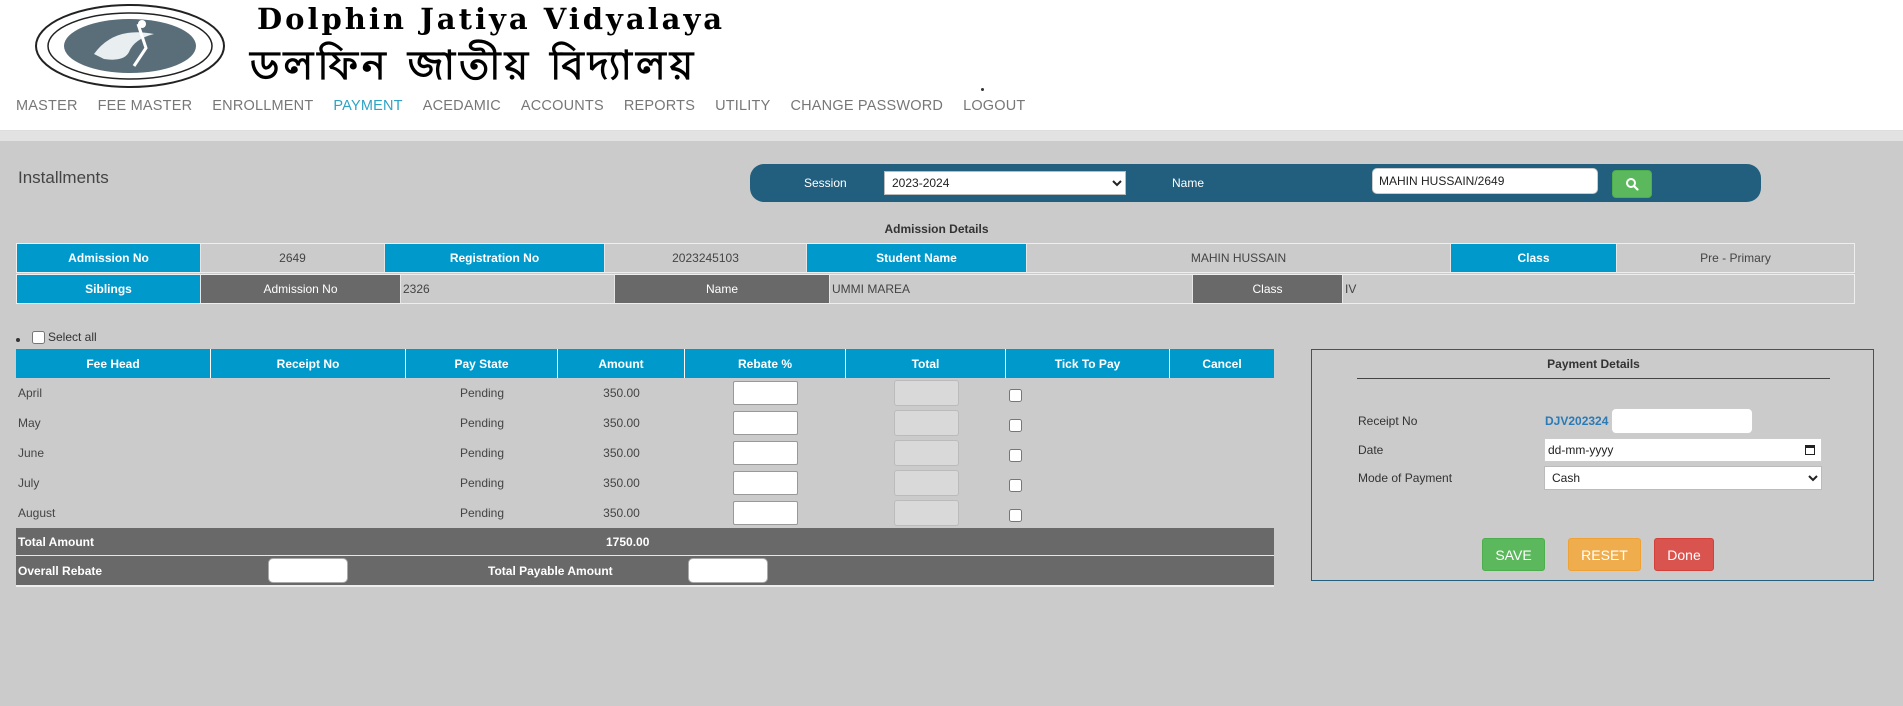 This screenshot has height=706, width=1903. Describe the element at coordinates (308, 570) in the screenshot. I see `overall-rebate-input` at that location.